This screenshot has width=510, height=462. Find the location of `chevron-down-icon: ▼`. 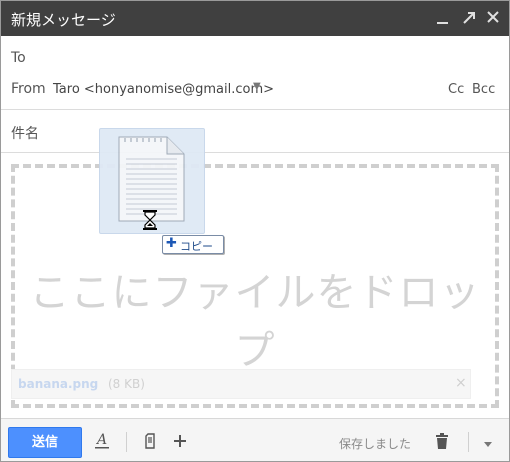

chevron-down-icon: ▼ is located at coordinates (257, 86).